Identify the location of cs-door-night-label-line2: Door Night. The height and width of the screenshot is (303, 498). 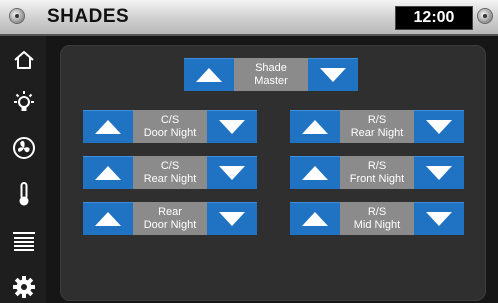
(170, 132).